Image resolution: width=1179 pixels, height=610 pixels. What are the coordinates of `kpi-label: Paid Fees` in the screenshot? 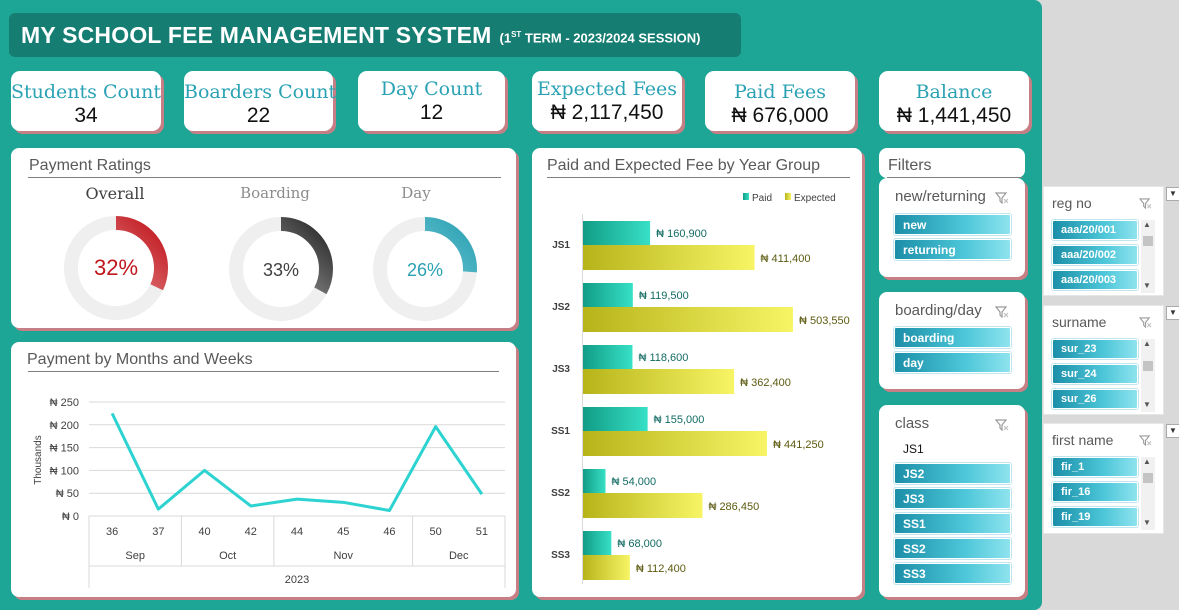 It's located at (780, 92).